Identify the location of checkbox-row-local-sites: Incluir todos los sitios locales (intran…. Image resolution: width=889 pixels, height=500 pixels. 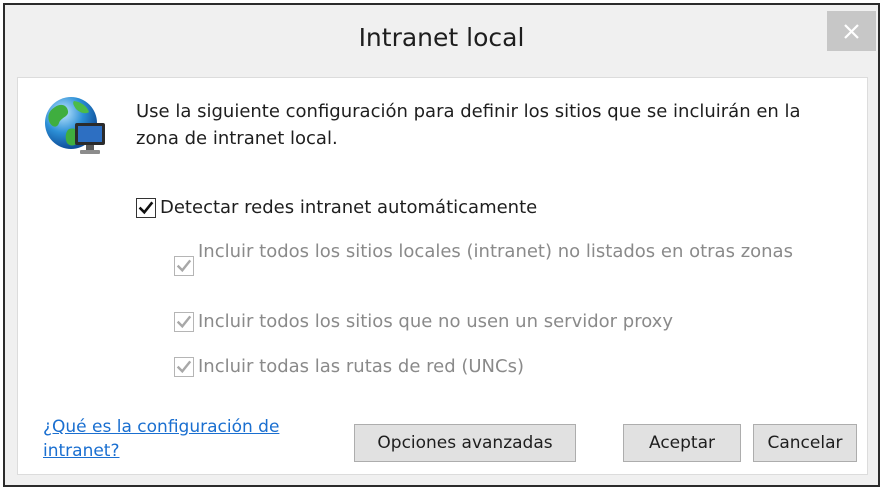
(499, 258).